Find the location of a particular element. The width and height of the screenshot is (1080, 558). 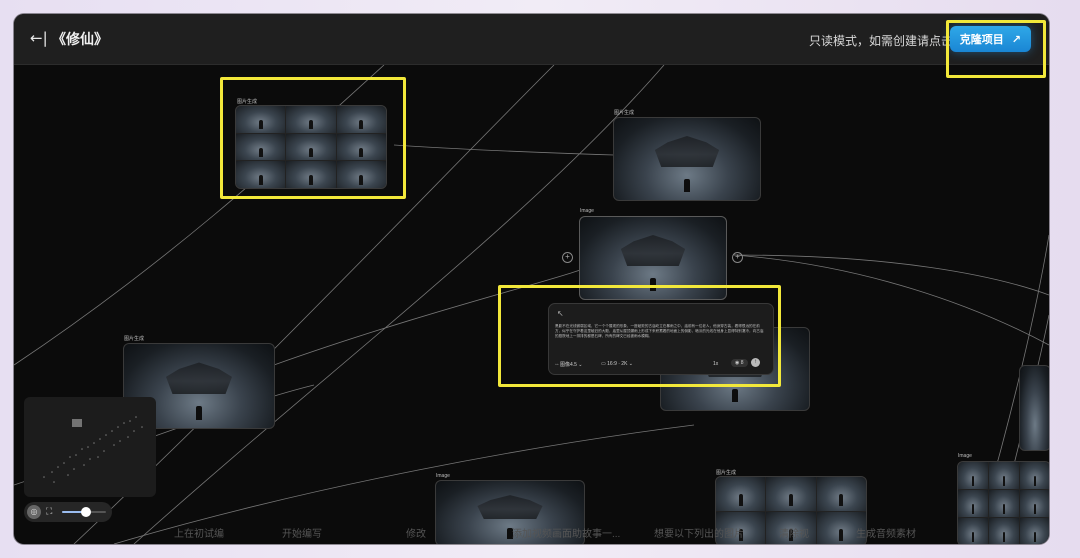

zoom-controls: ◎ ⛶ is located at coordinates (68, 512).